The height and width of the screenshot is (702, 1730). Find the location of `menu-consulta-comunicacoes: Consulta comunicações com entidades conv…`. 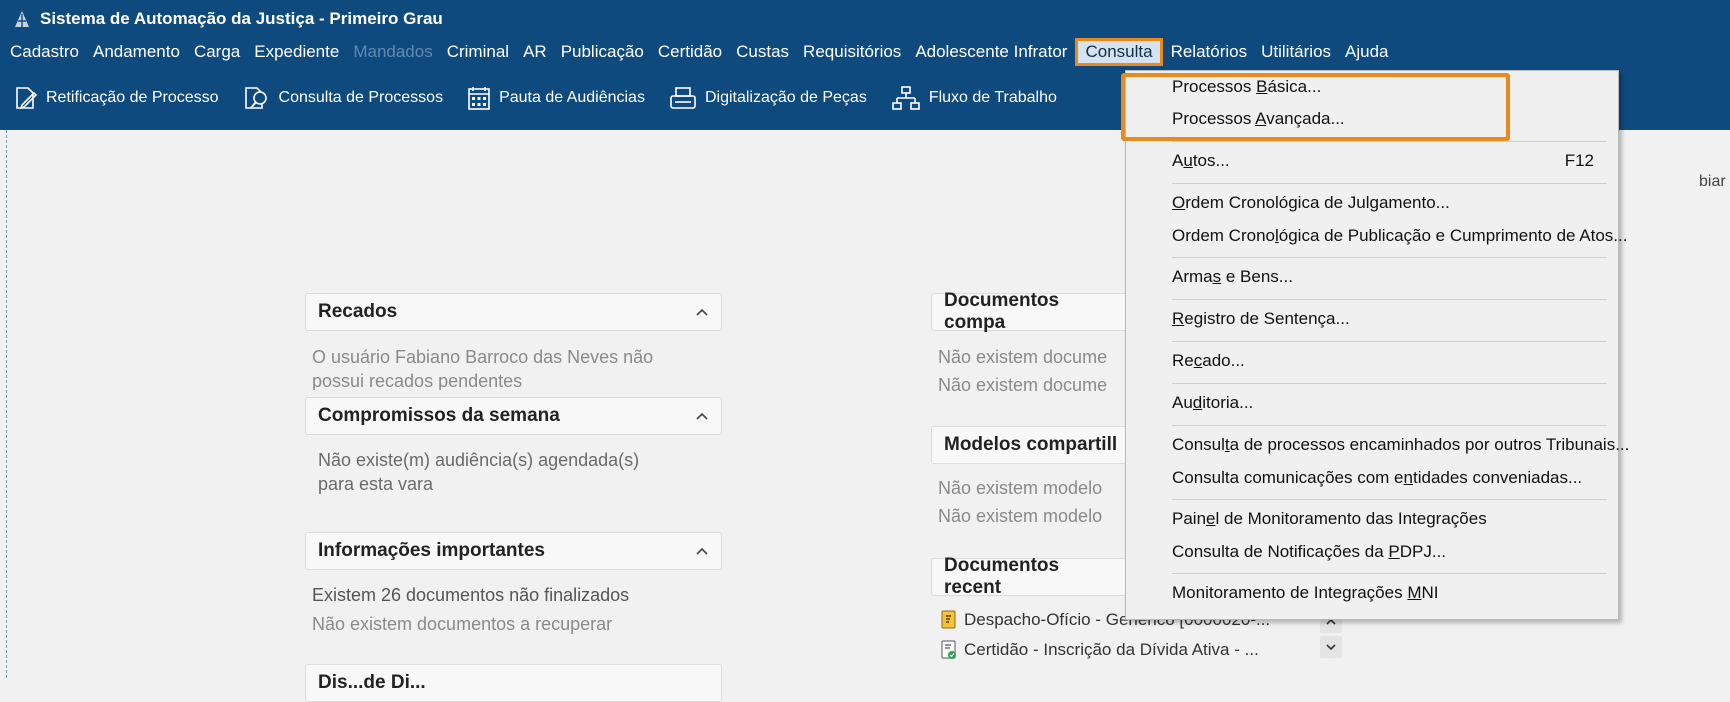

menu-consulta-comunicacoes: Consulta comunicações com entidades conv… is located at coordinates (1377, 478).